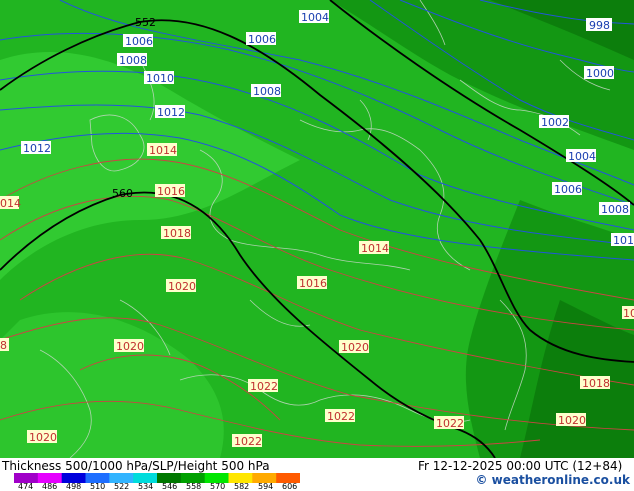  I want to click on isobar-label: 1010, so click(160, 78).